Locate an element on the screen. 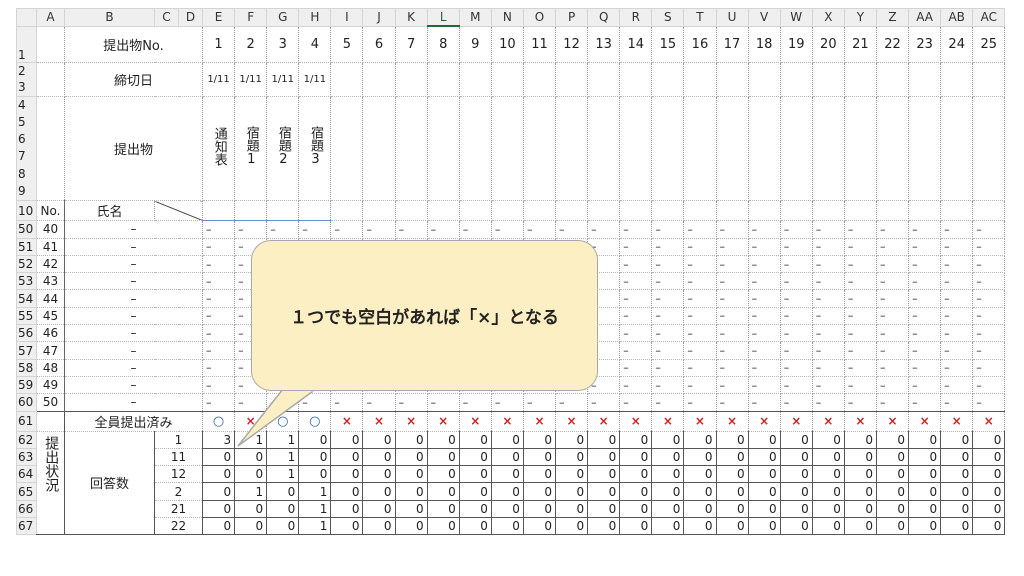 The width and height of the screenshot is (1024, 576). callout-text: １つでも空白があれば「×」となる is located at coordinates (424, 318).